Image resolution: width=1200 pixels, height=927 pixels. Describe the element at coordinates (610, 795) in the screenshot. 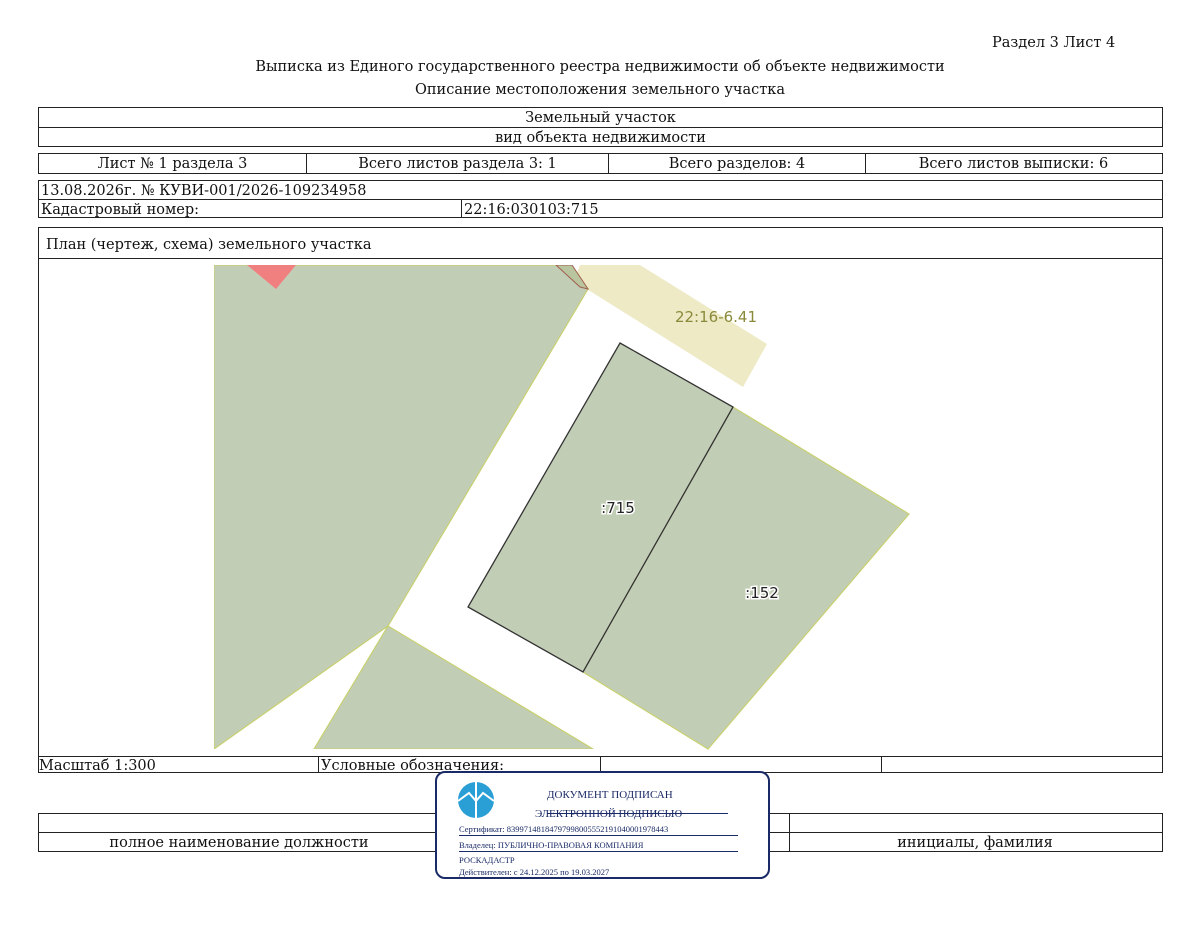

I see `stamp-line-1: ДОКУМЕНТ ПОДПИСАН` at that location.